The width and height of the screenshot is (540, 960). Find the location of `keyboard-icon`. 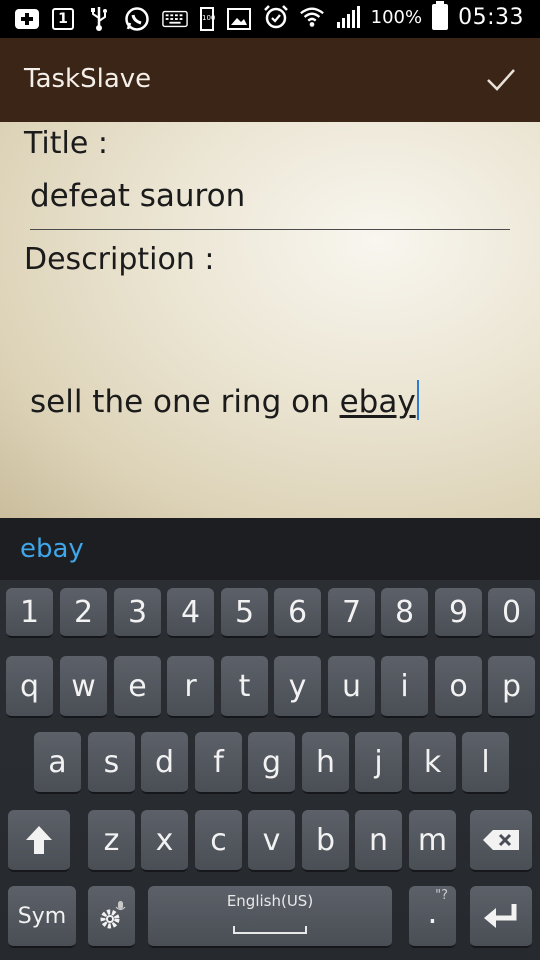

keyboard-icon is located at coordinates (175, 19).